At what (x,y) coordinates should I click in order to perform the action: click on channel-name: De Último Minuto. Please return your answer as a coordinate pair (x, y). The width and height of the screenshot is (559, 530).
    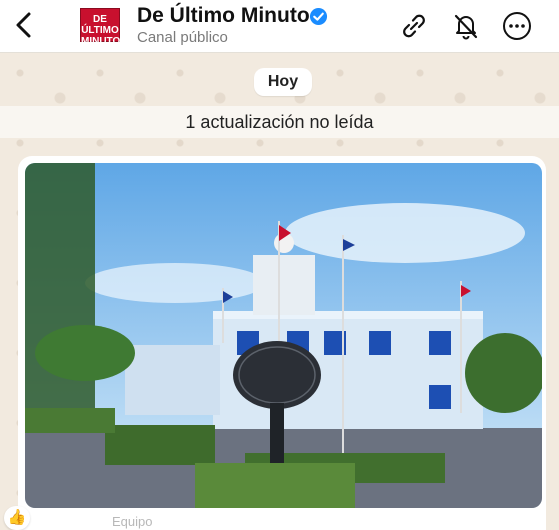
    Looking at the image, I should click on (223, 16).